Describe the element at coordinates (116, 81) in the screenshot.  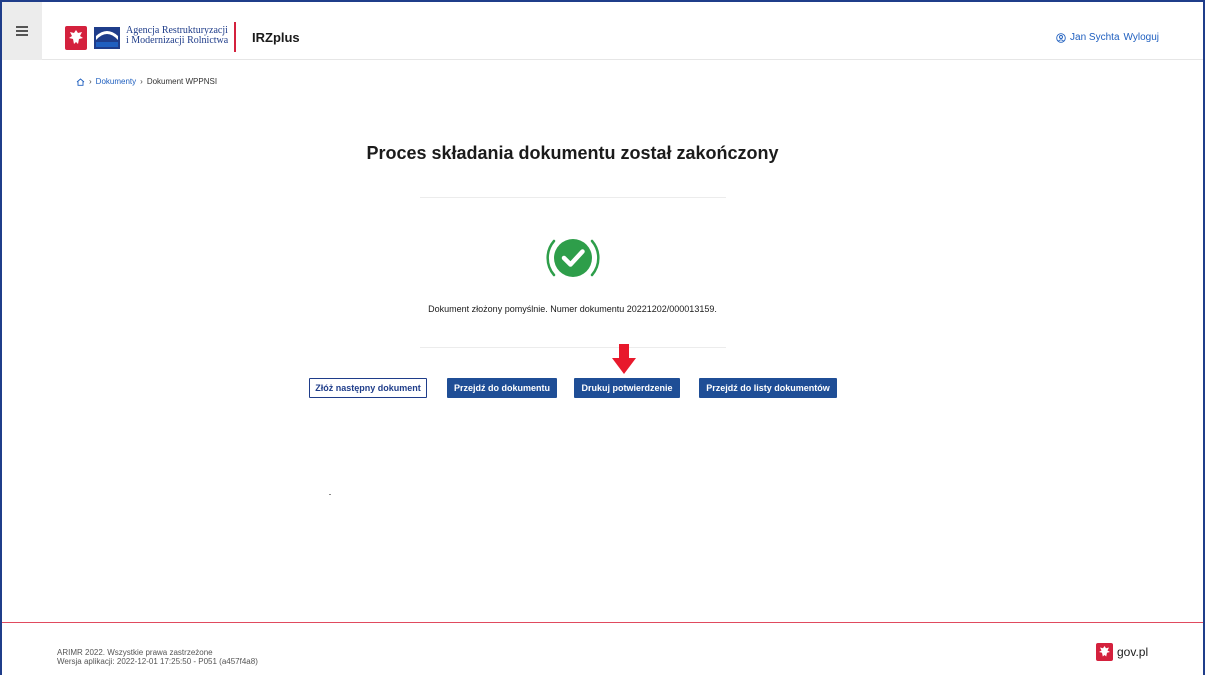
I see `breadcrumb-item-documents: Dokumenty` at that location.